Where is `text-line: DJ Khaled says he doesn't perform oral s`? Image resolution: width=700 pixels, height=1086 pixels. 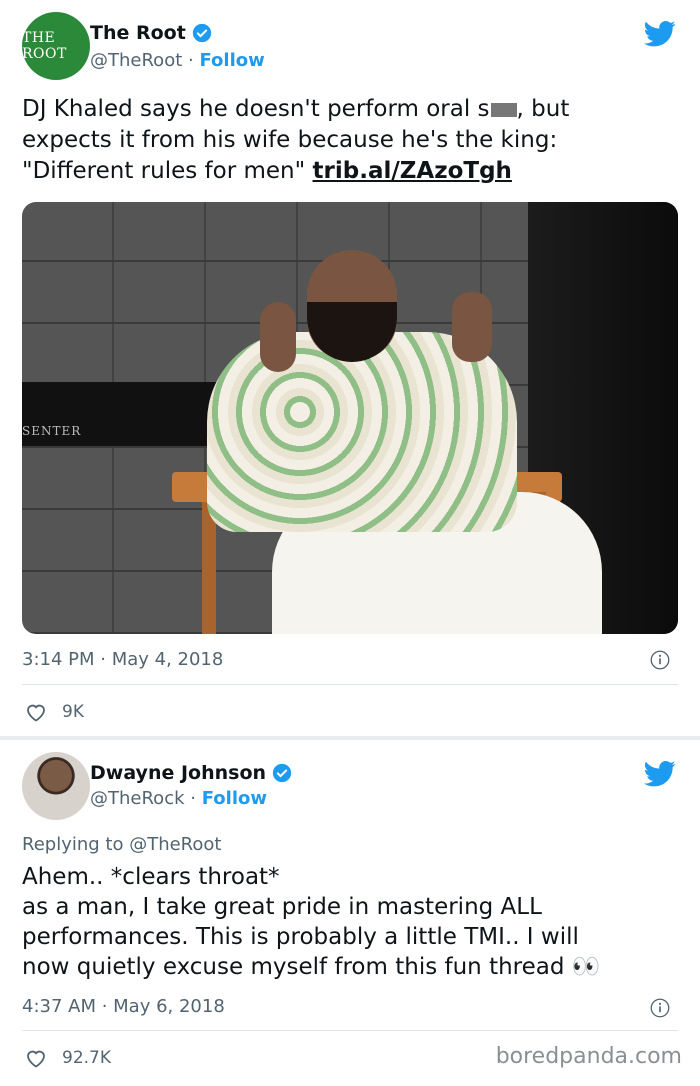
text-line: DJ Khaled says he doesn't perform oral s is located at coordinates (256, 109).